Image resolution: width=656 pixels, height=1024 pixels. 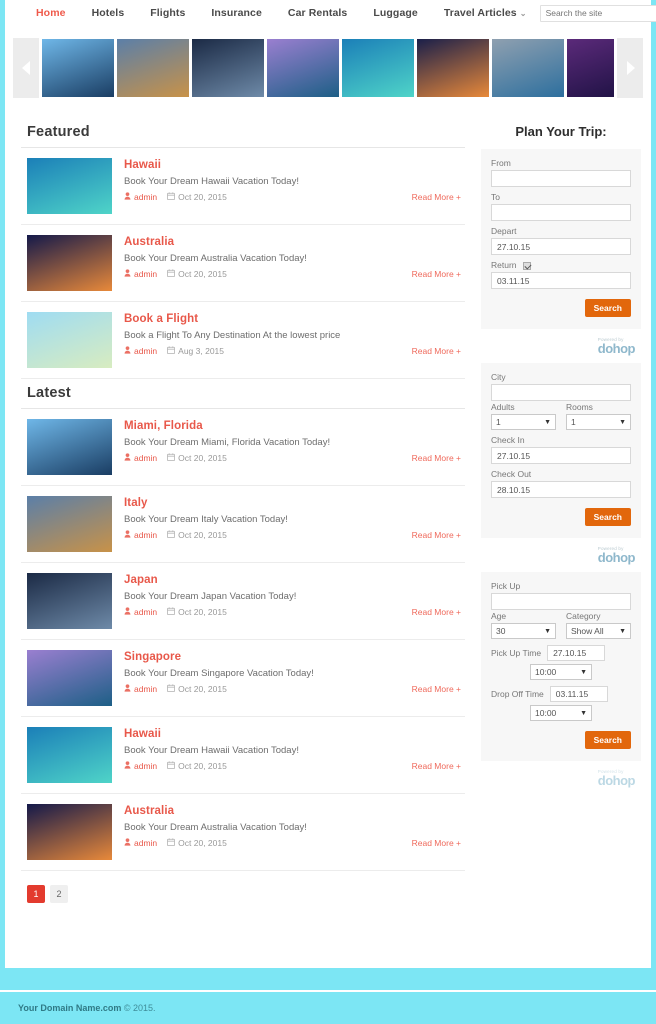 What do you see at coordinates (108, 13) in the screenshot?
I see `nav-item-hotels: Hotels` at bounding box center [108, 13].